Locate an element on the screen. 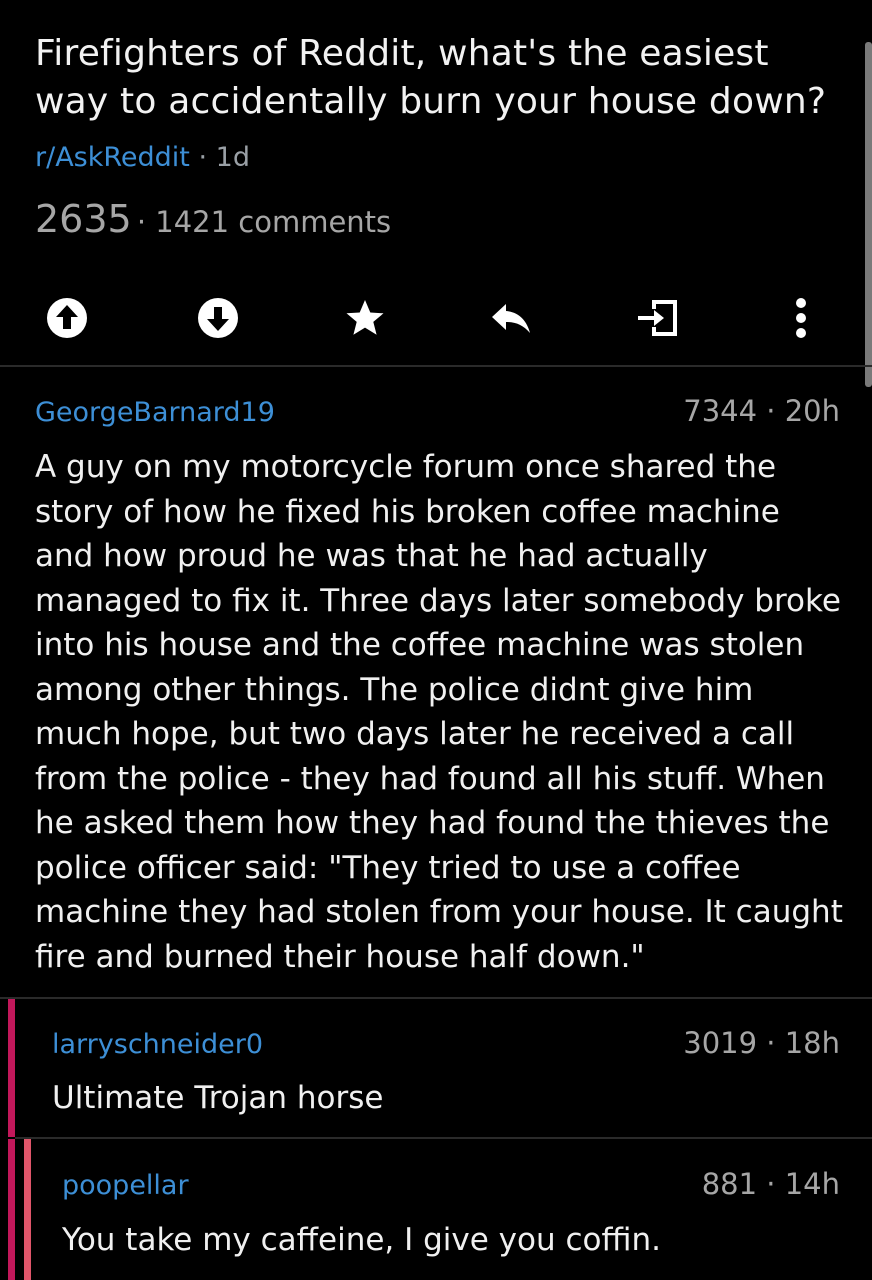  downvote-icon is located at coordinates (218, 317).